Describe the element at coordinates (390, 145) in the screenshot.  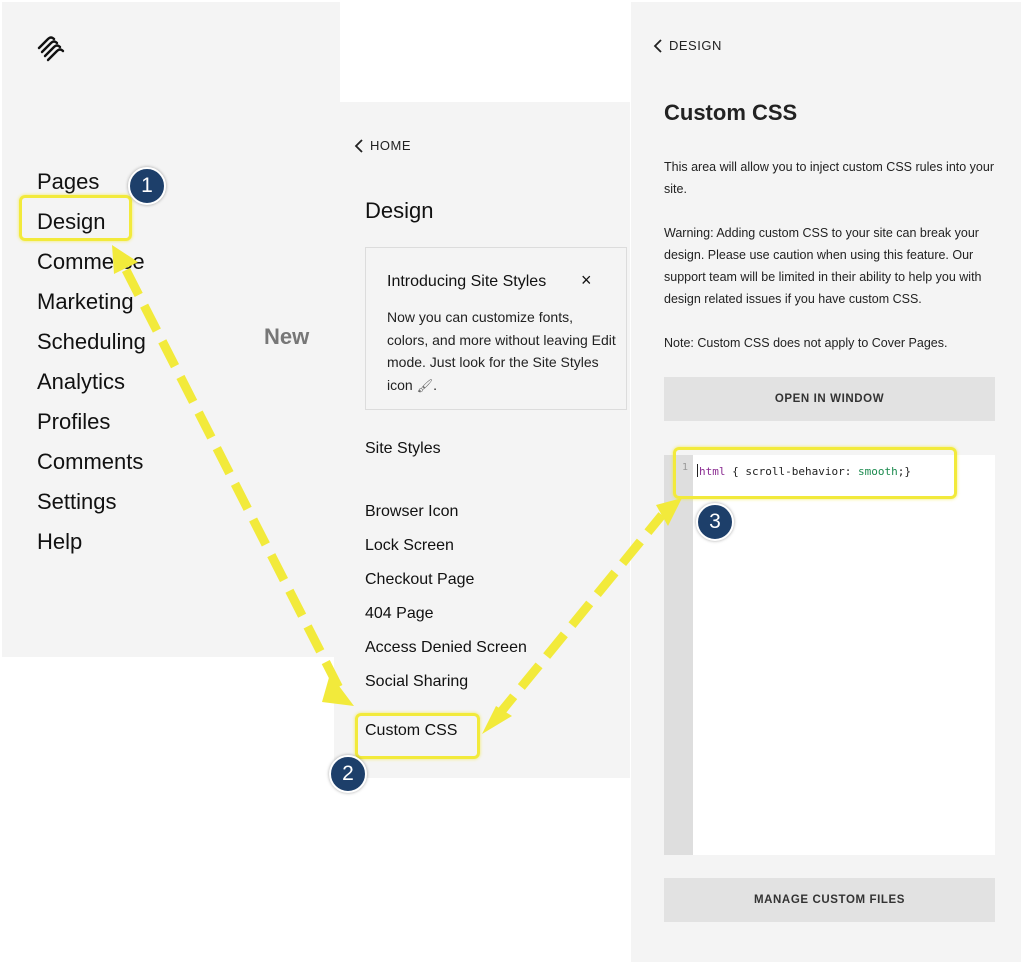
I see `back-label: HOME` at that location.